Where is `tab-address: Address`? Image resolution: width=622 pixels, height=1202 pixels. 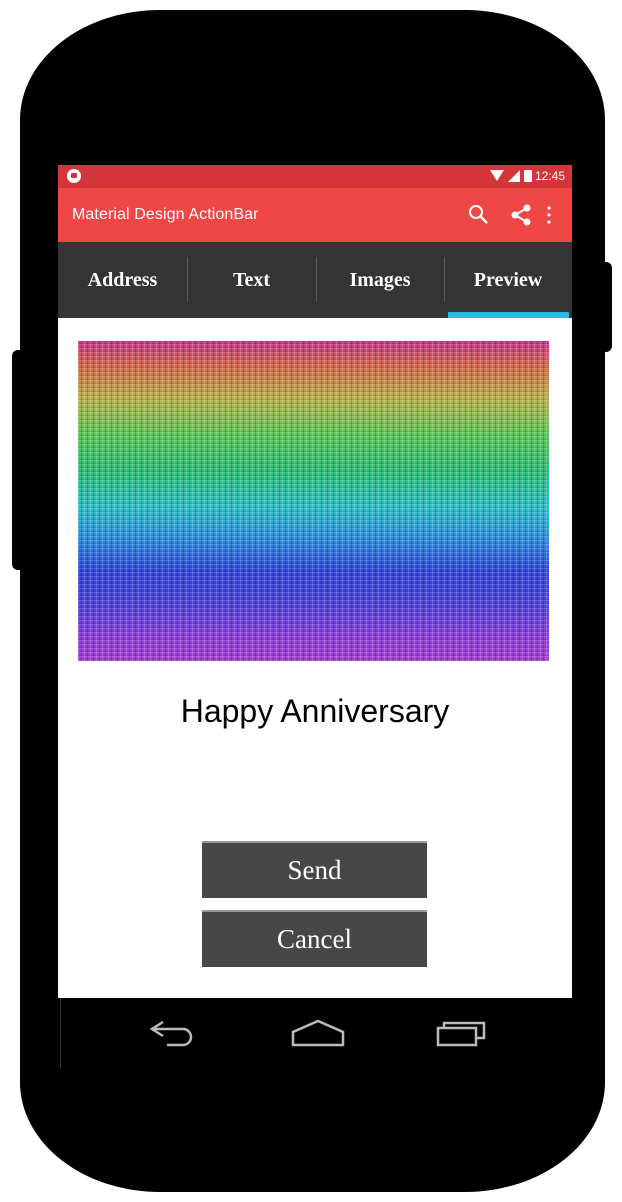 tab-address: Address is located at coordinates (122, 280).